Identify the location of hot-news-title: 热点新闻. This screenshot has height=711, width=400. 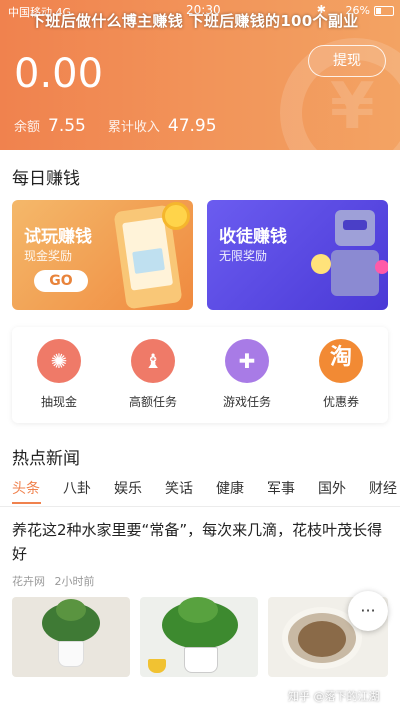
(46, 459).